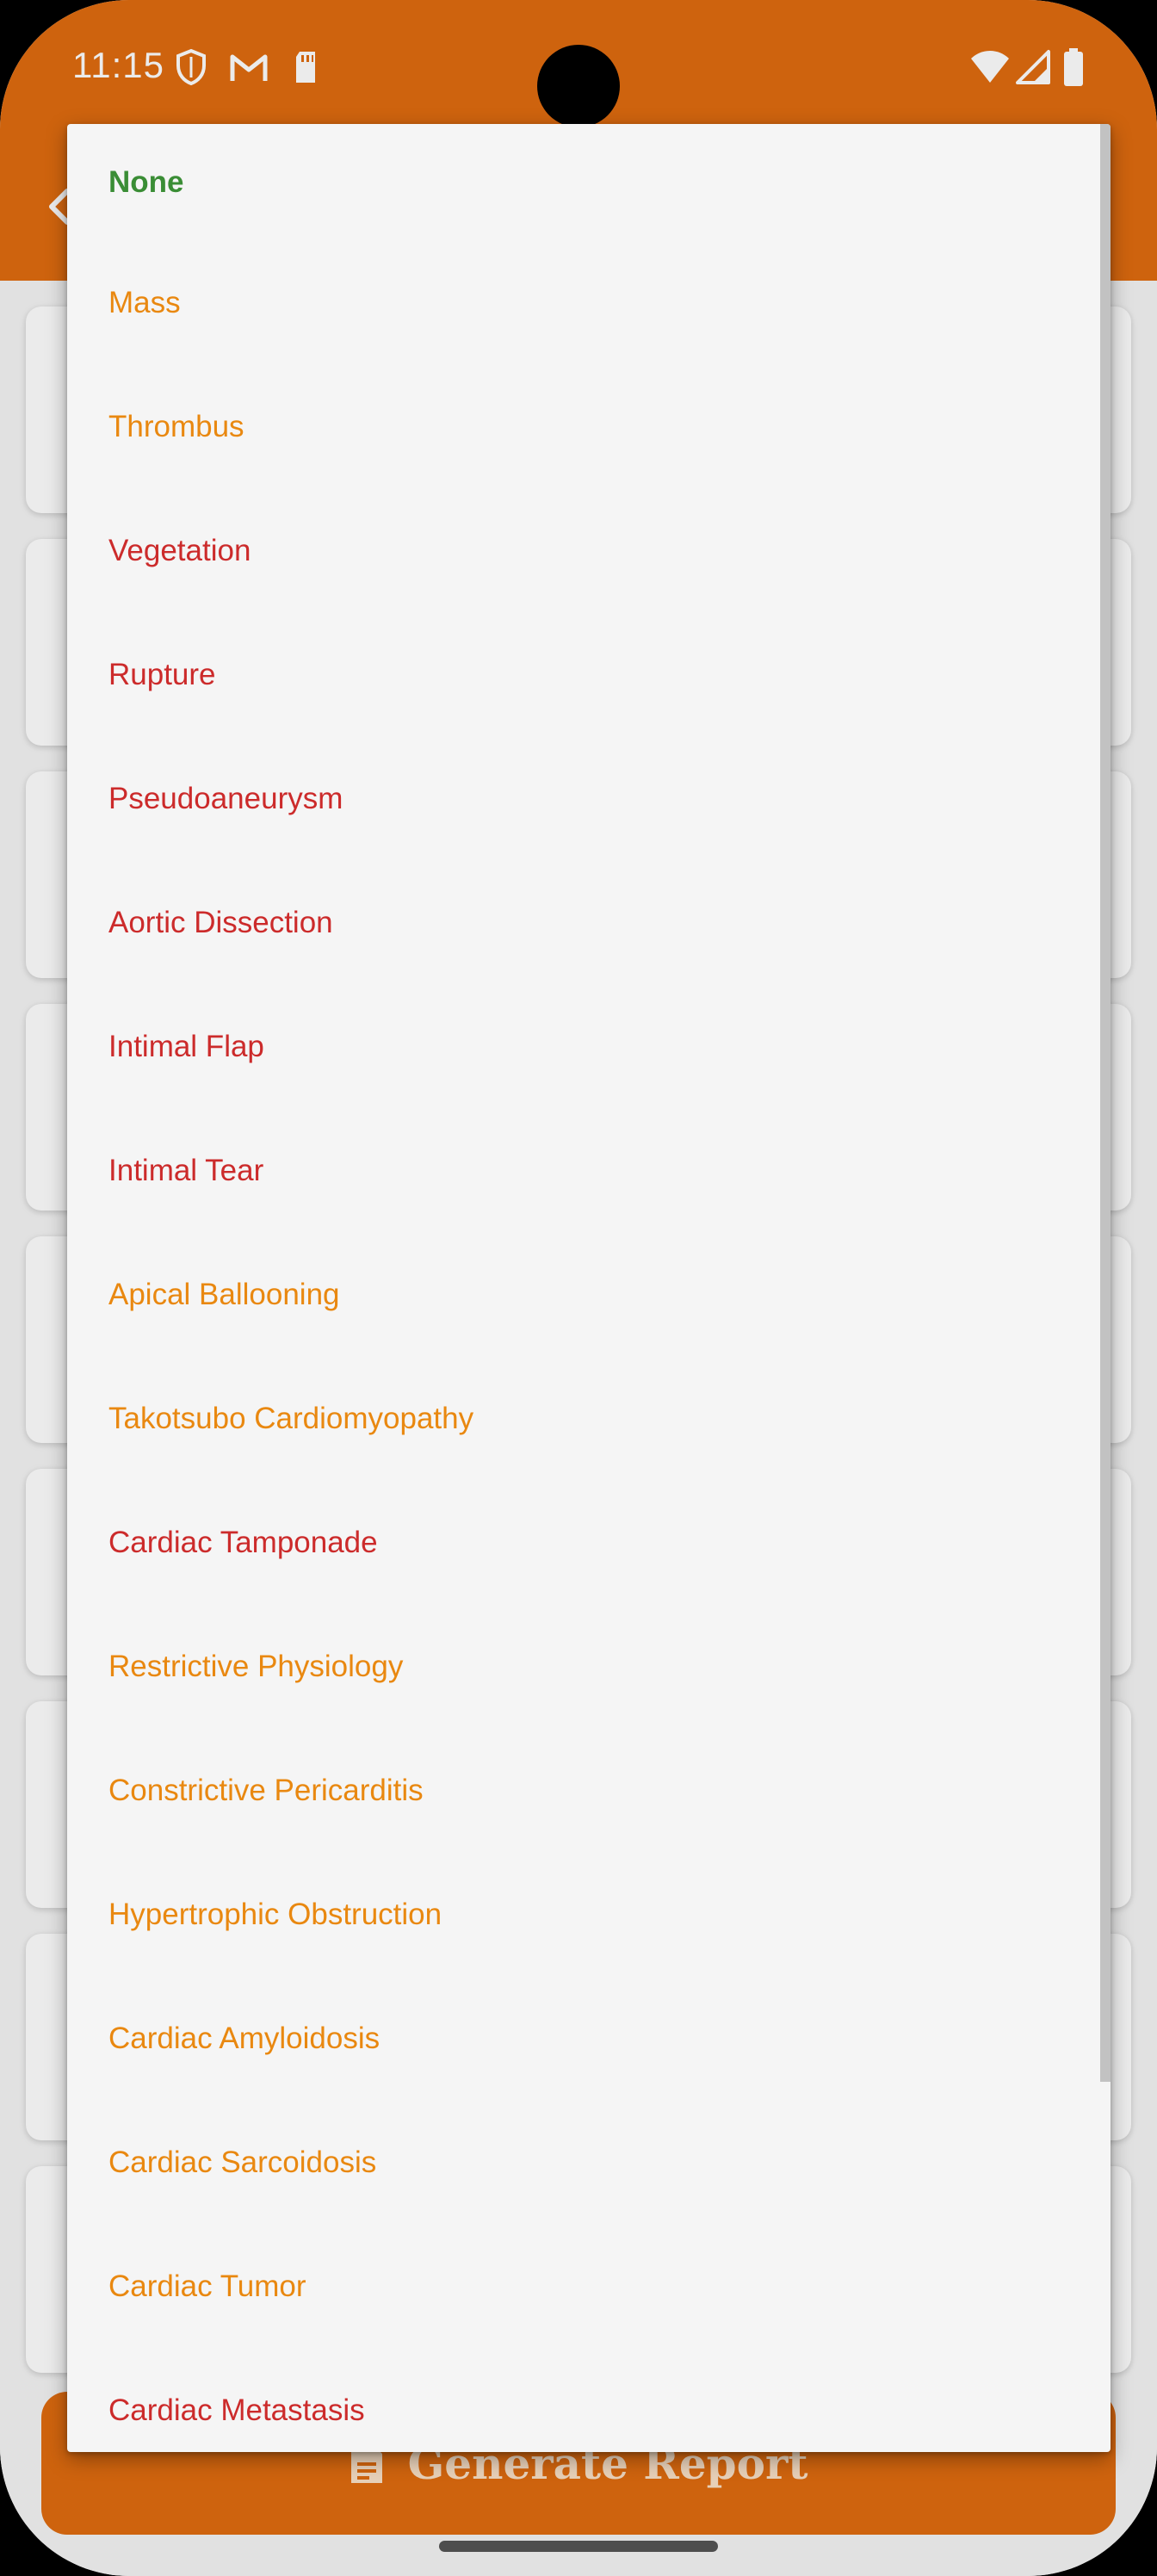  Describe the element at coordinates (589, 799) in the screenshot. I see `dropdown-option: Pseudoaneurysm` at that location.